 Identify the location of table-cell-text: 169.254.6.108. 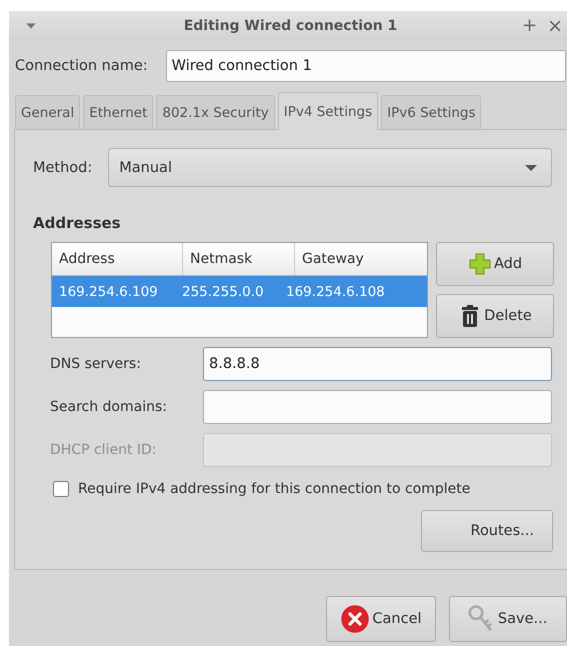
(335, 292).